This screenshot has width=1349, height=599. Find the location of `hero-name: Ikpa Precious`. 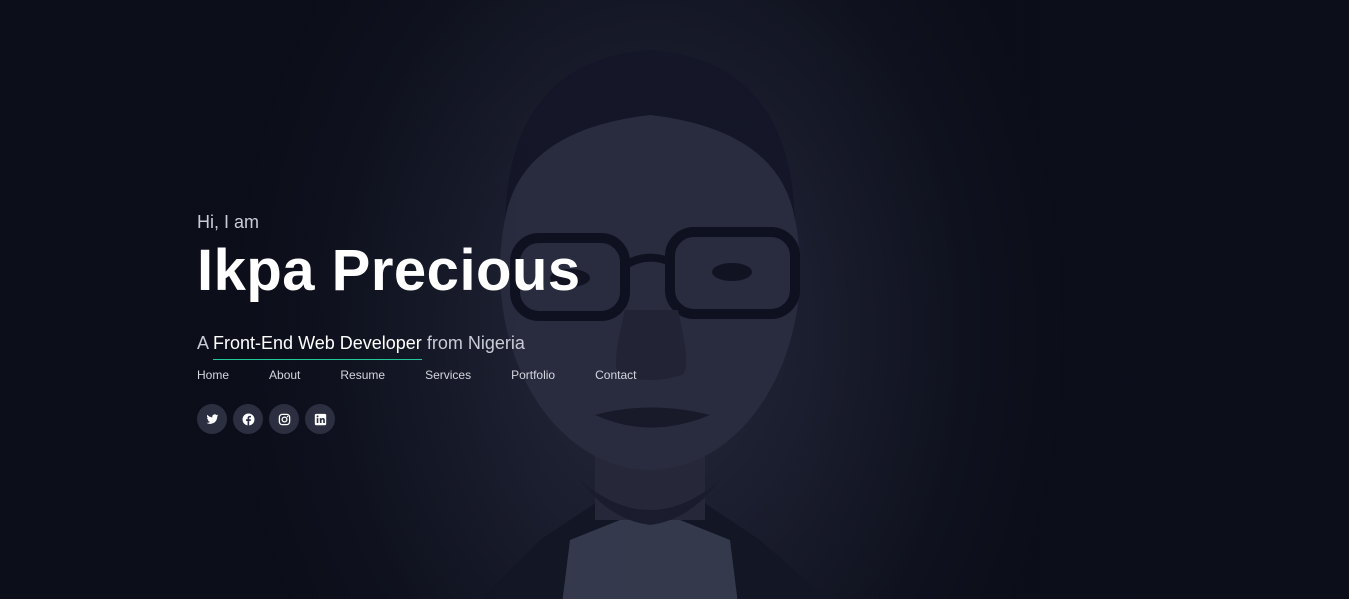

hero-name: Ikpa Precious is located at coordinates (389, 270).